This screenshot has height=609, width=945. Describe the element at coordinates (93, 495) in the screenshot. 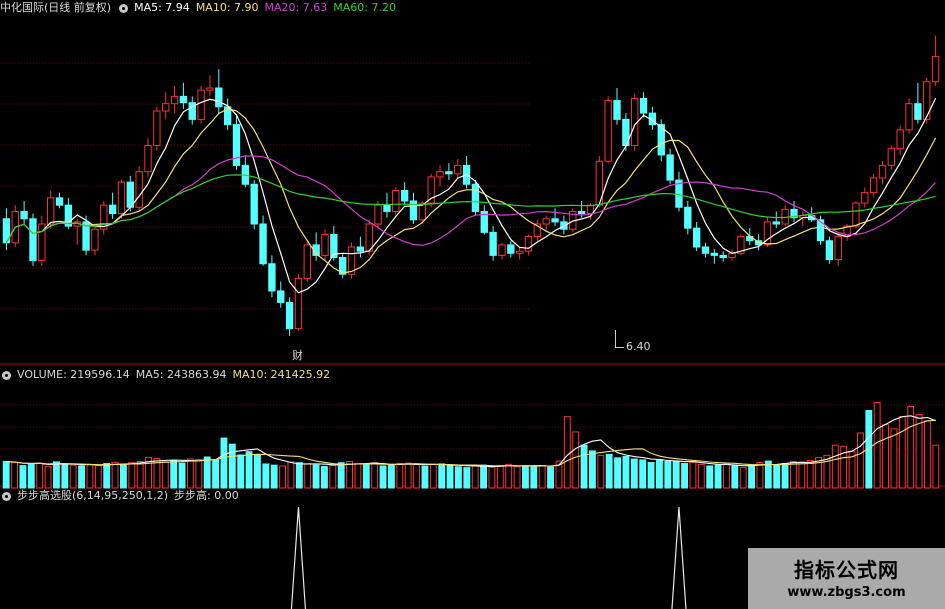

I see `indicator-name: 步步高选股(6,14,95,250,1,2)` at that location.